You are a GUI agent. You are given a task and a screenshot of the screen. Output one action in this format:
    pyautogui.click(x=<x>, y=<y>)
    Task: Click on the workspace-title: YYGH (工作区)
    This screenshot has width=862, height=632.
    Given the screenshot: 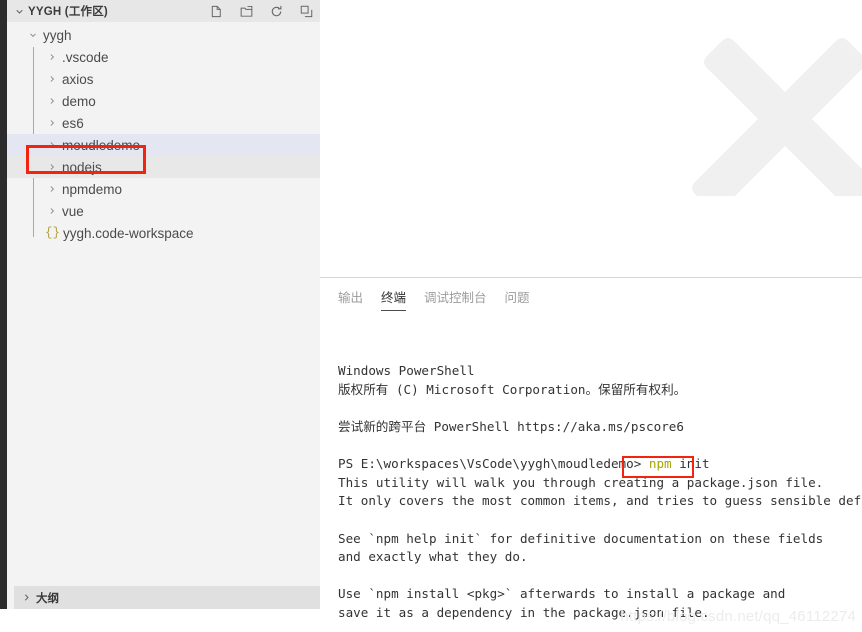 What is the action you would take?
    pyautogui.click(x=68, y=12)
    